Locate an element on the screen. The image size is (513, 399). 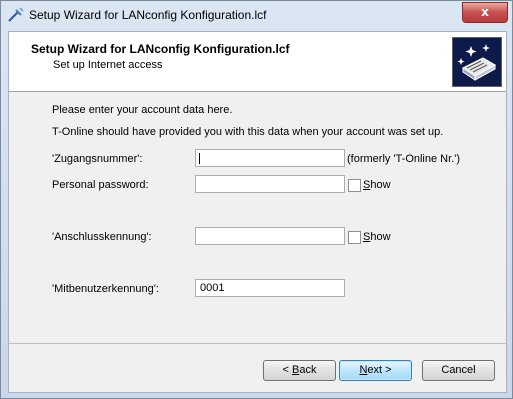
close-icon: x is located at coordinates (485, 12).